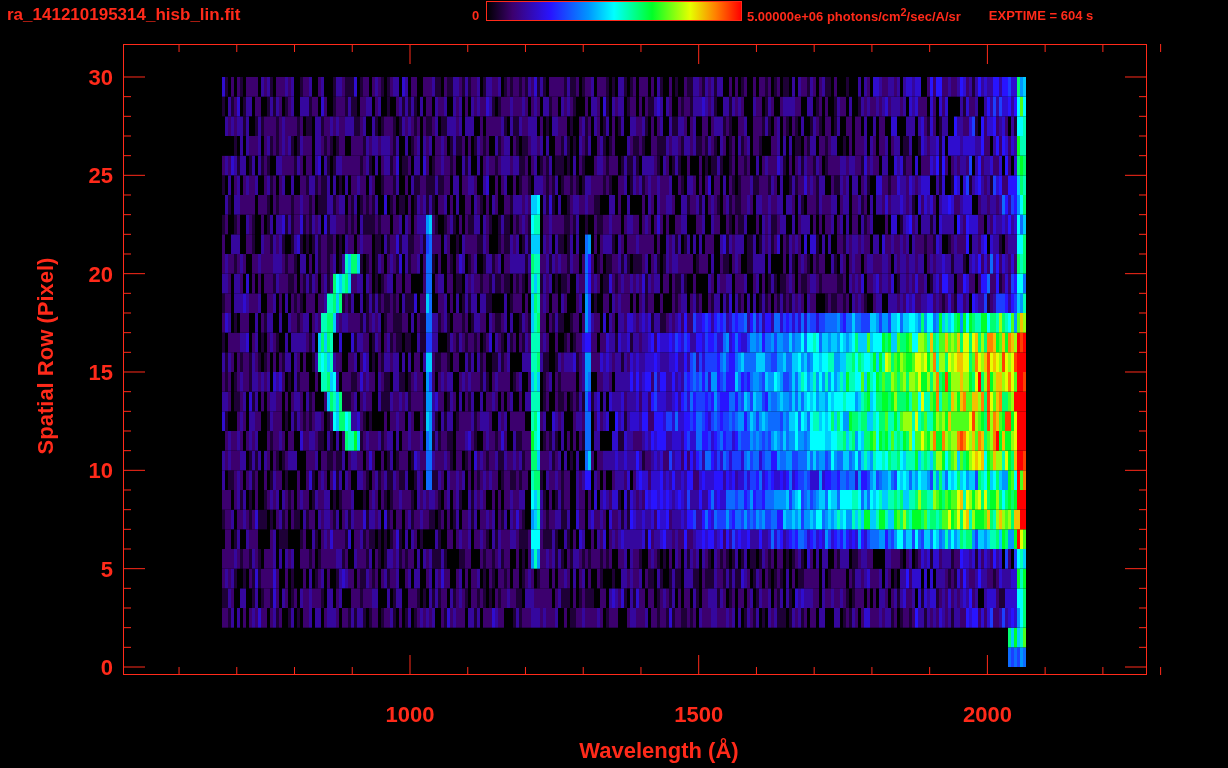 This screenshot has width=1228, height=768. I want to click on colorbar-min-label: 0, so click(476, 15).